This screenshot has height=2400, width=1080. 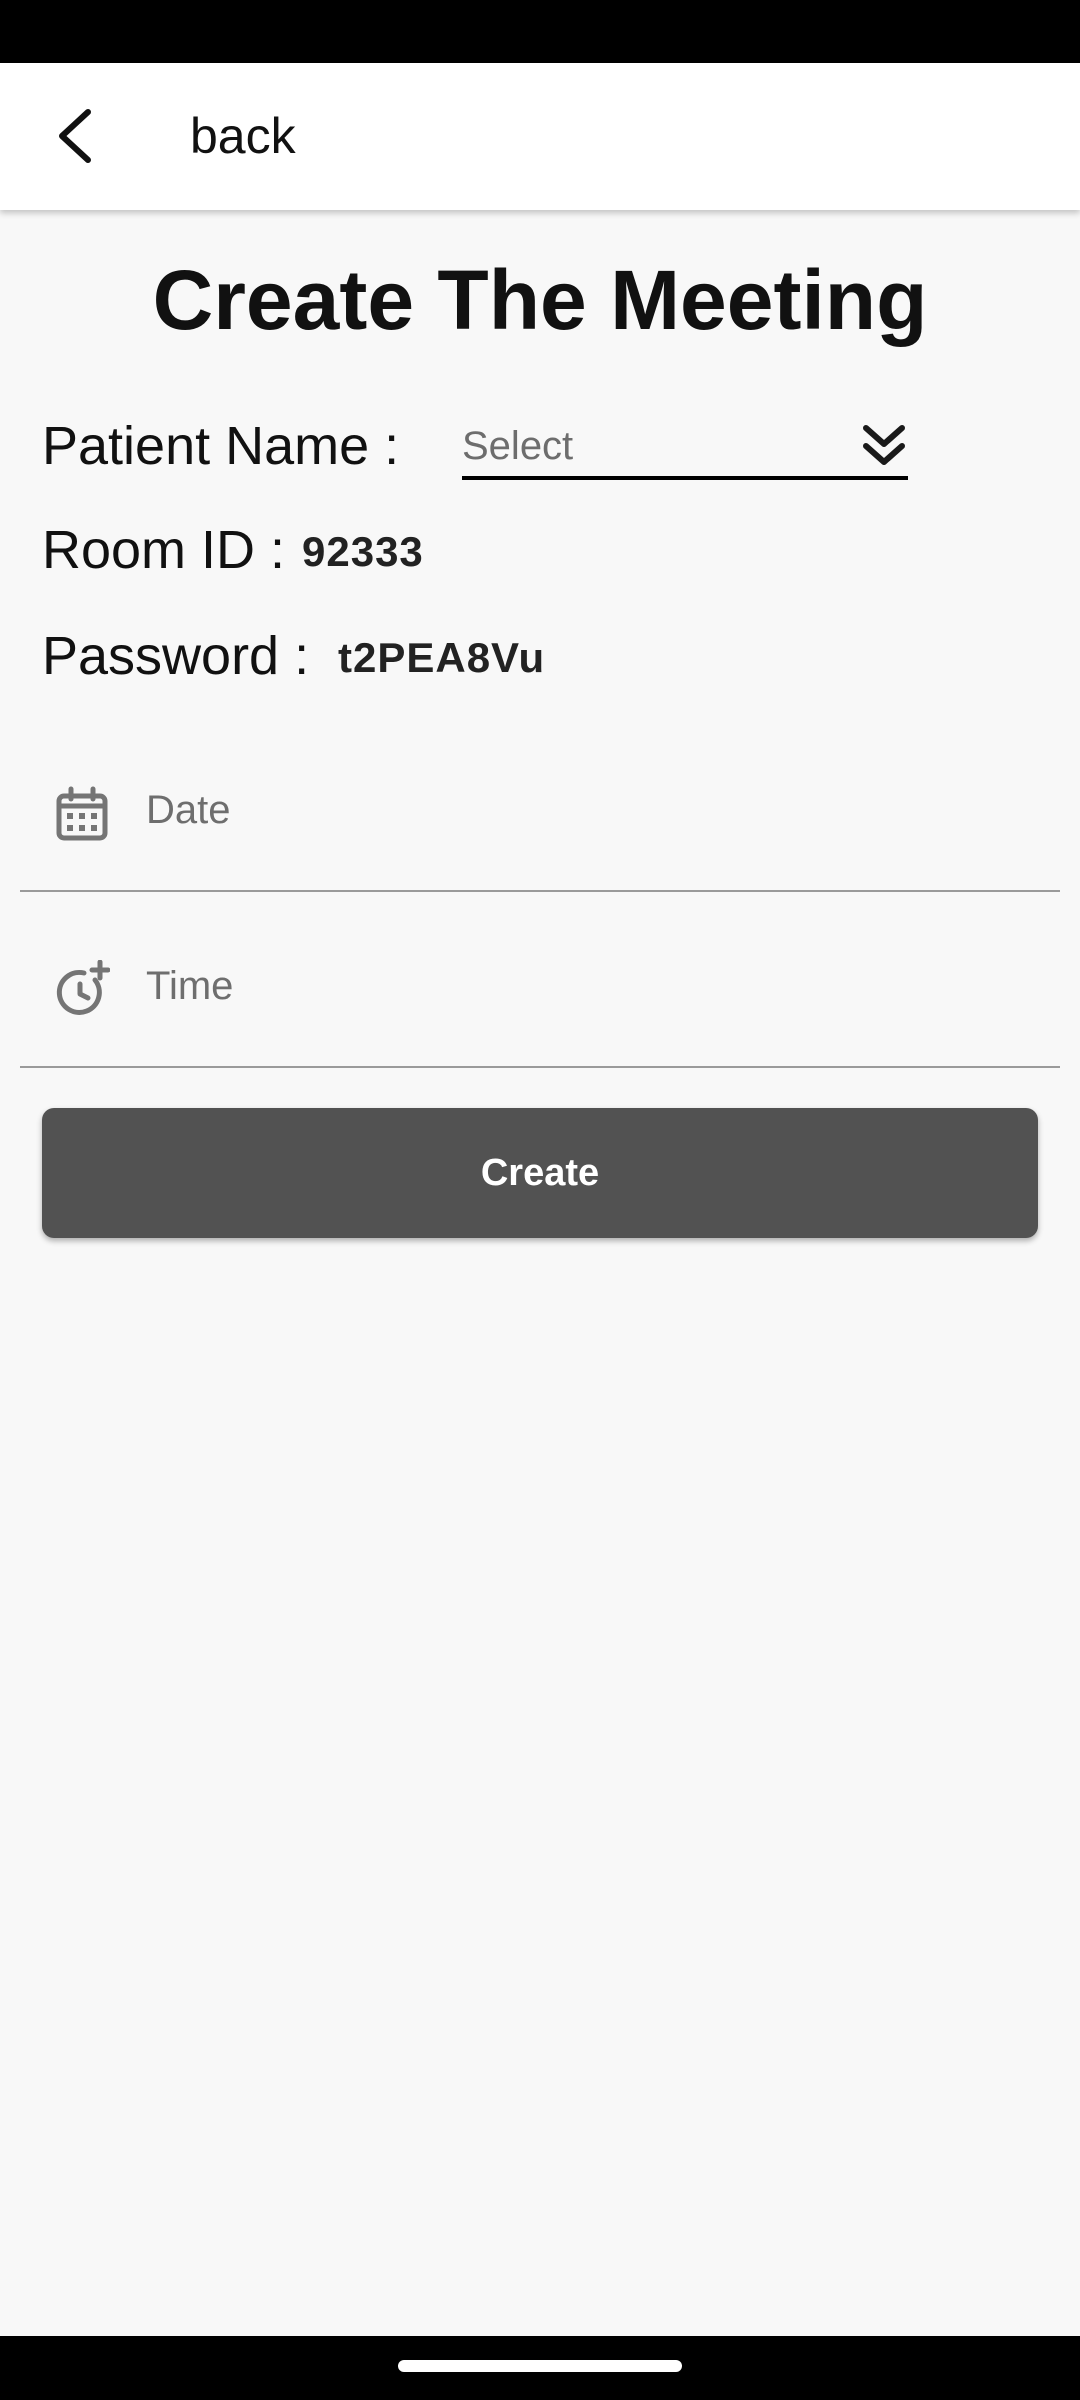 I want to click on app-bar, so click(x=540, y=136).